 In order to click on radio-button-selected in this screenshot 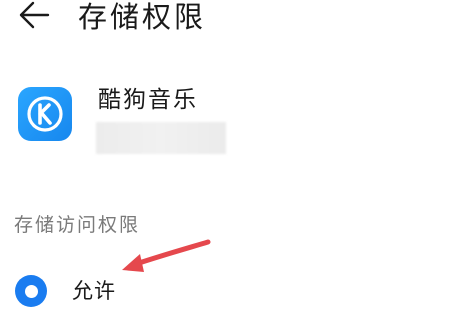, I will do `click(31, 291)`.